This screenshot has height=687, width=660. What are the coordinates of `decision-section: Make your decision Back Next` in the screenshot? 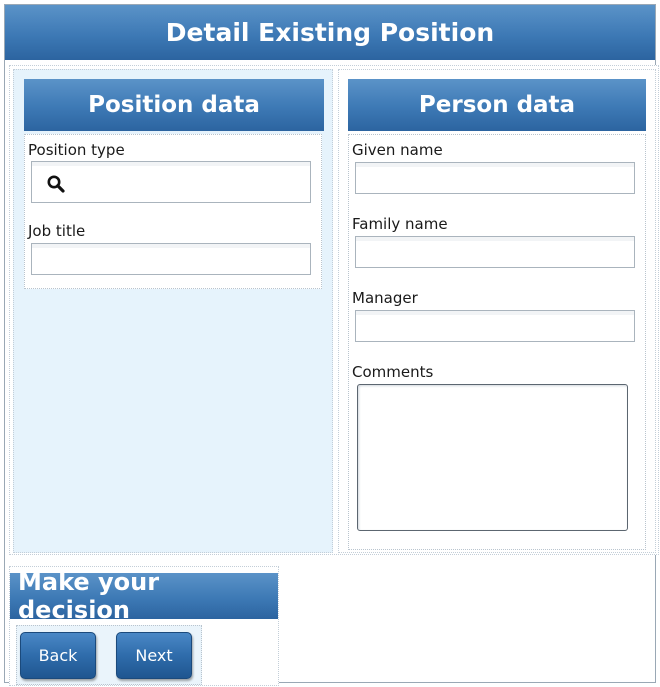 It's located at (144, 626).